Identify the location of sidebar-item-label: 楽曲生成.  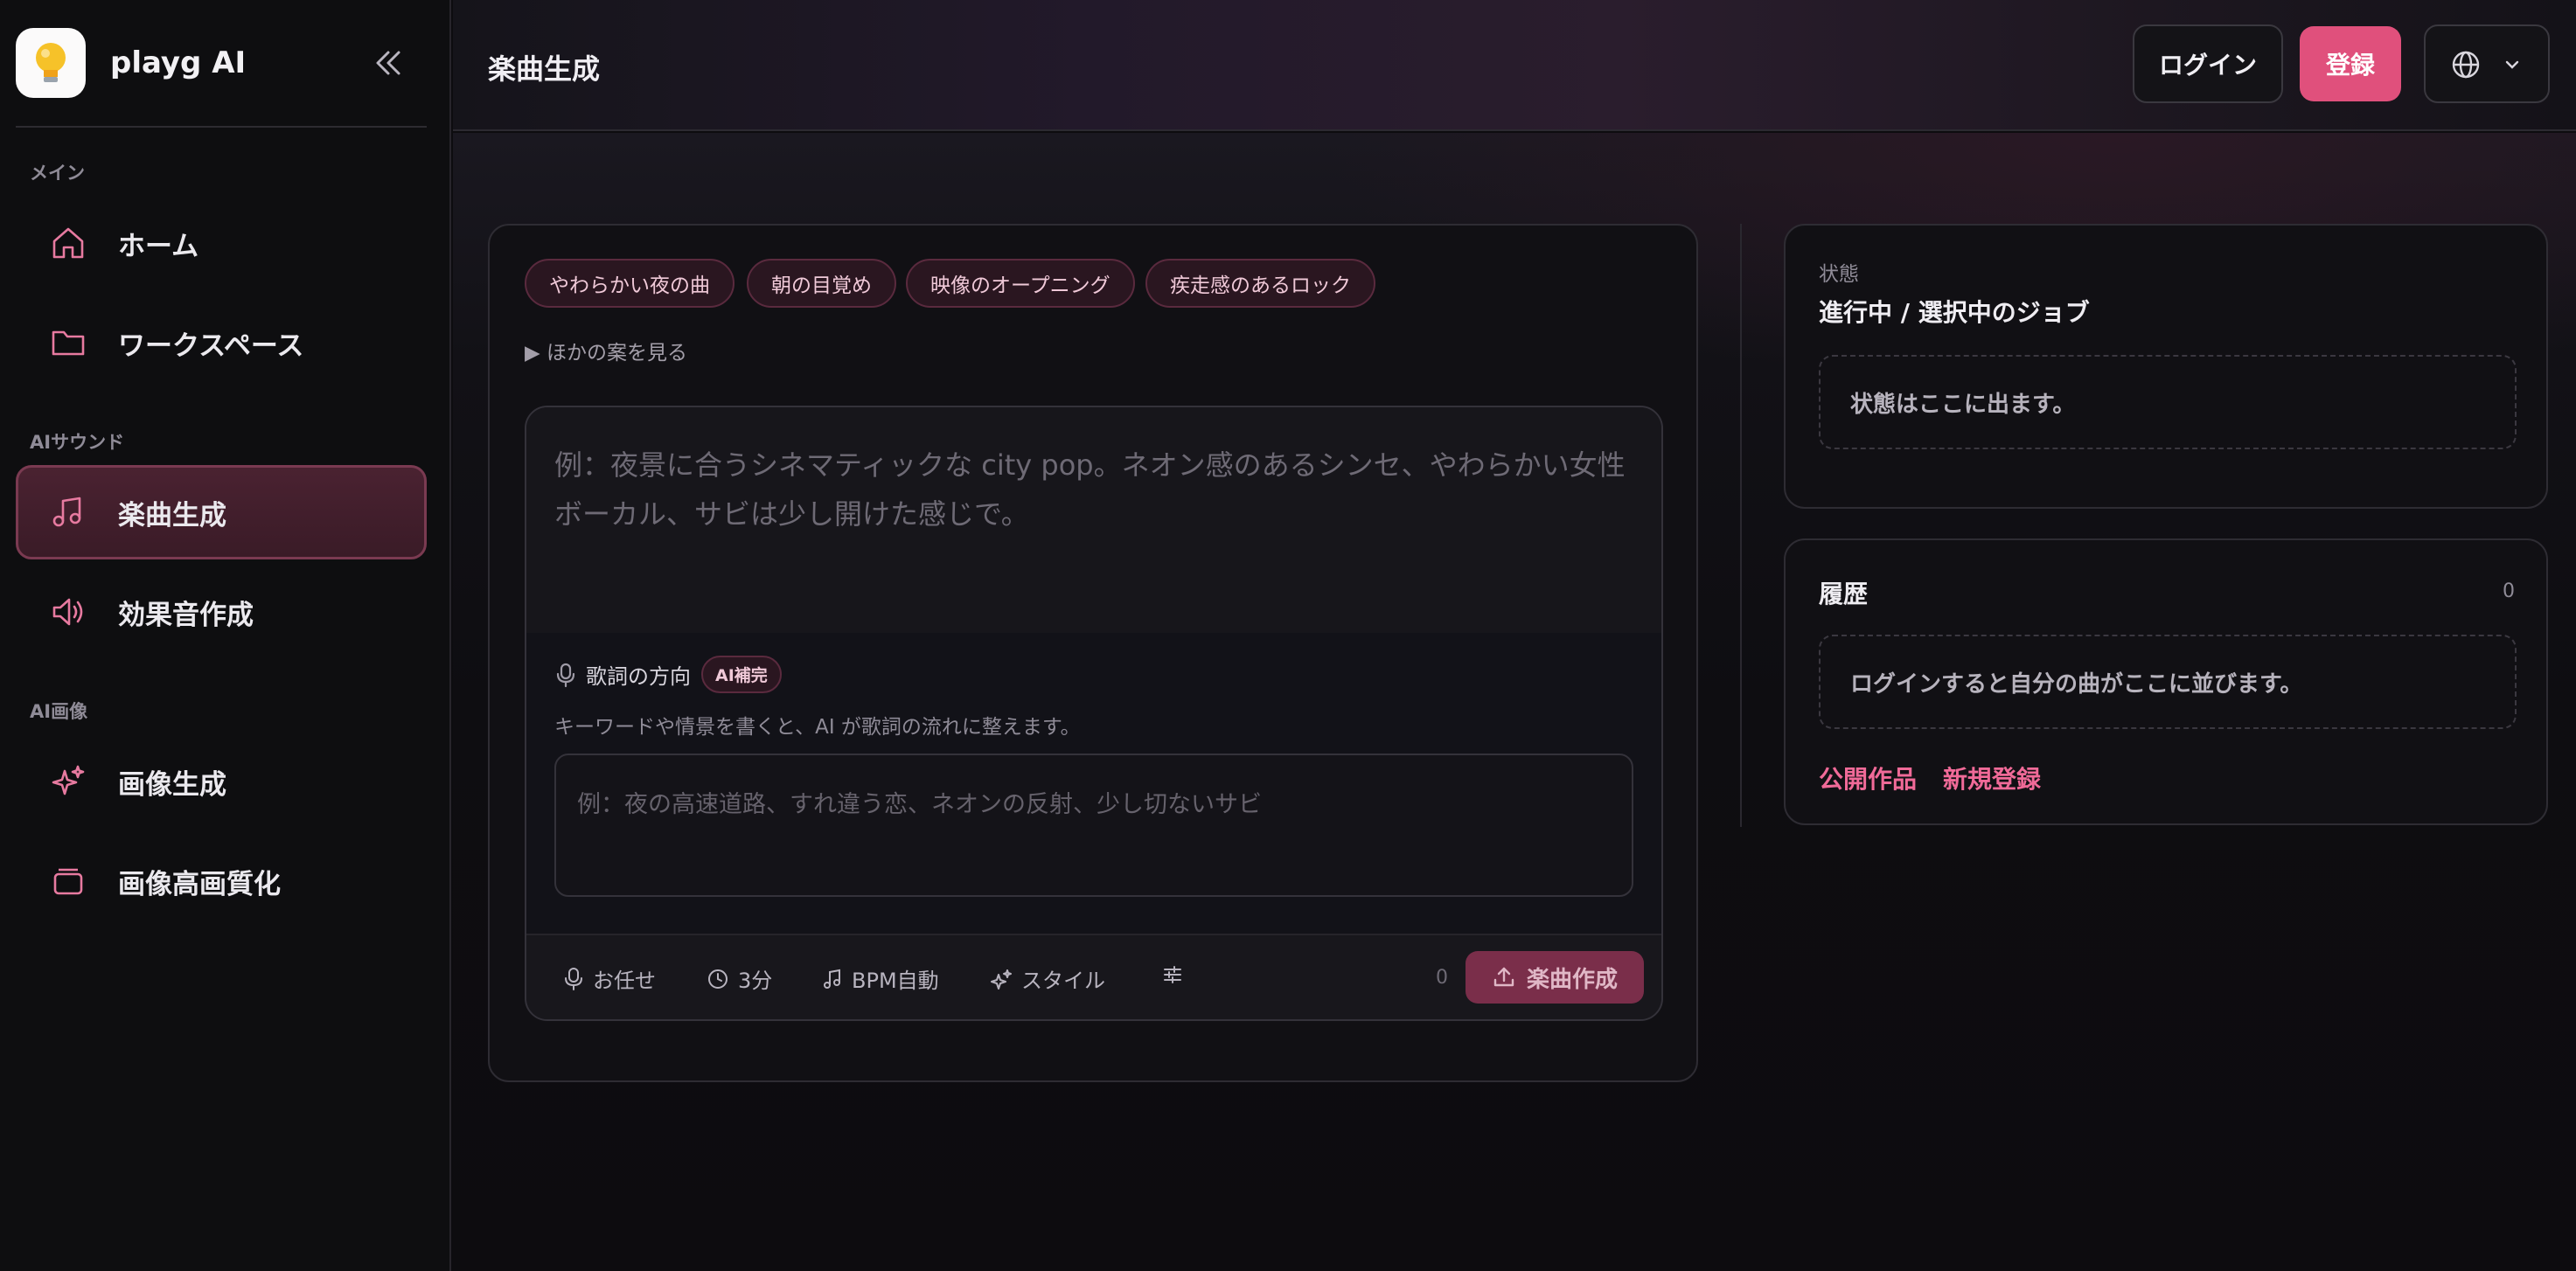
(172, 515).